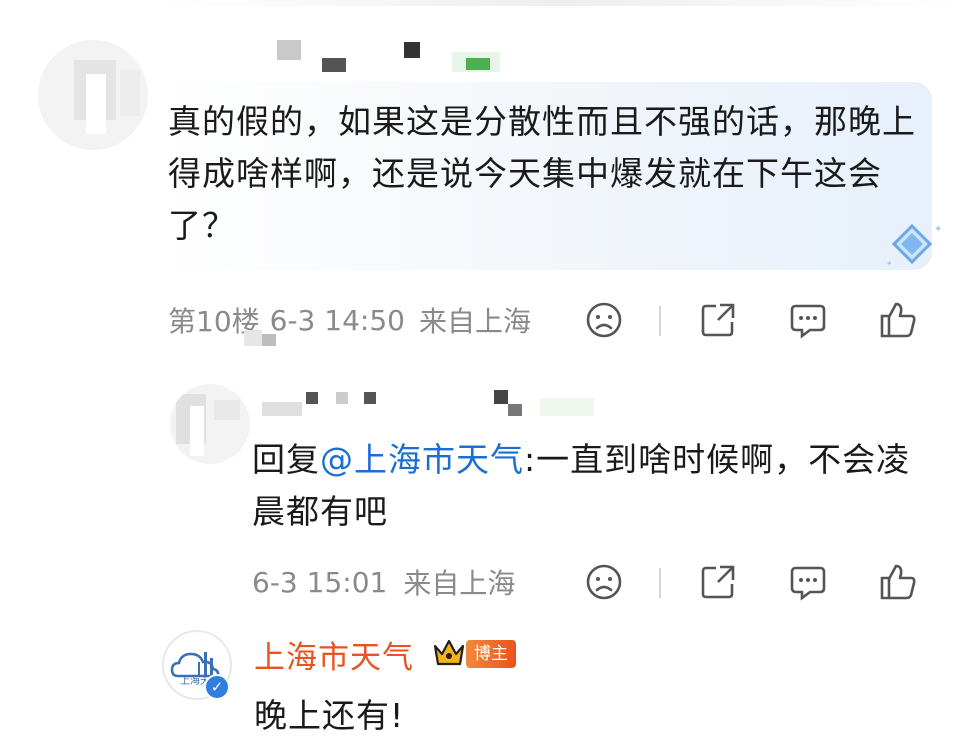  What do you see at coordinates (449, 652) in the screenshot?
I see `crown-icon` at bounding box center [449, 652].